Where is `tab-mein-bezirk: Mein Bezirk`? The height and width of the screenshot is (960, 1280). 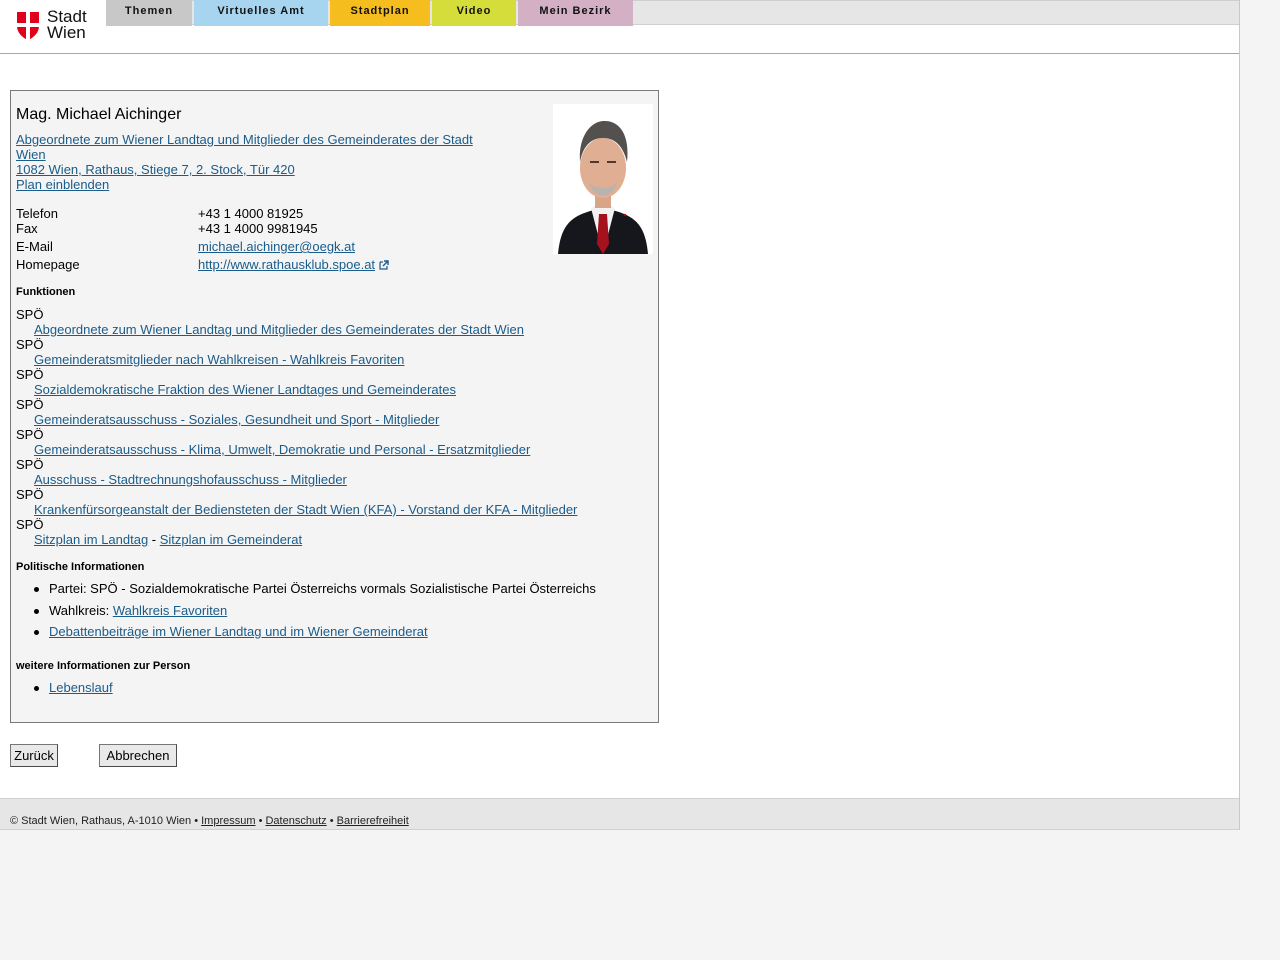 tab-mein-bezirk: Mein Bezirk is located at coordinates (575, 13).